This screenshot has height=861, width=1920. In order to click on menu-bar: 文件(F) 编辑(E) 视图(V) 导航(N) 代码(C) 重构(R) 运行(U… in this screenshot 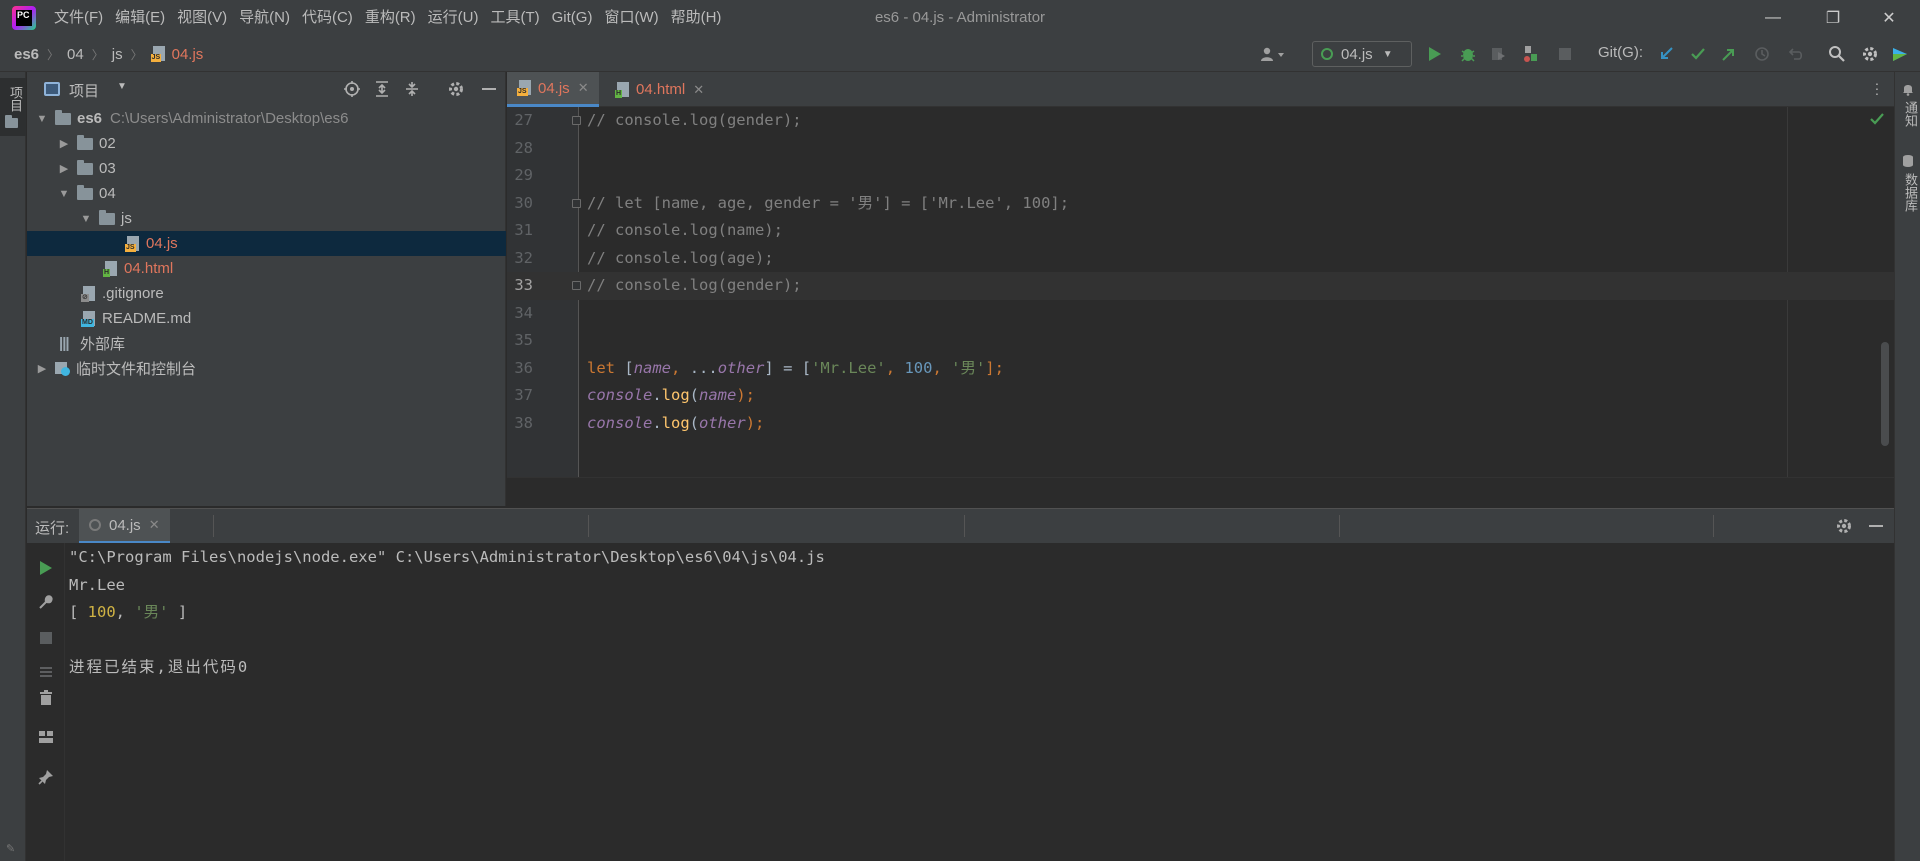, I will do `click(387, 18)`.